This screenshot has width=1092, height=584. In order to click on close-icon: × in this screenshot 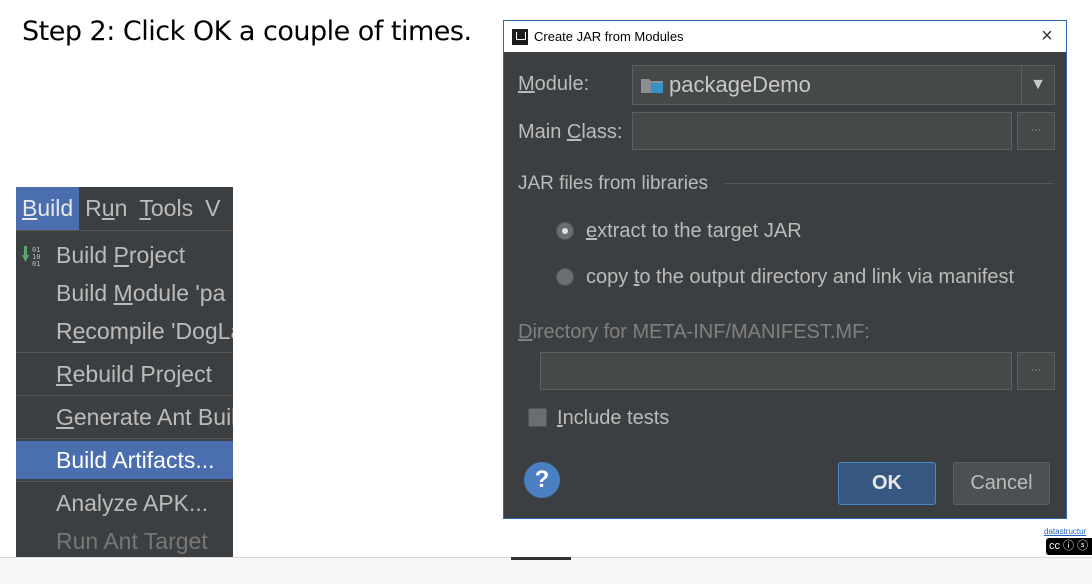, I will do `click(1047, 36)`.